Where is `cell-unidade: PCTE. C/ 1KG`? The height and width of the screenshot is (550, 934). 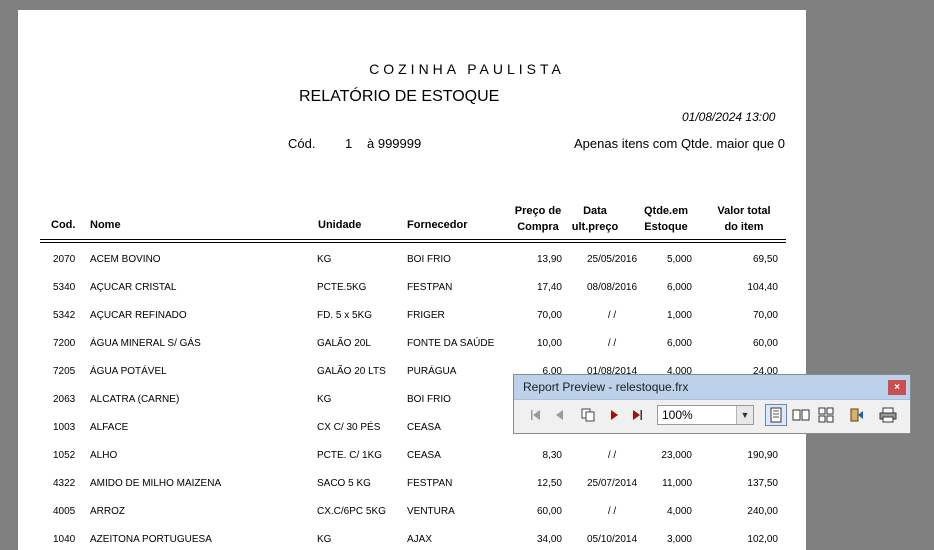 cell-unidade: PCTE. C/ 1KG is located at coordinates (350, 455).